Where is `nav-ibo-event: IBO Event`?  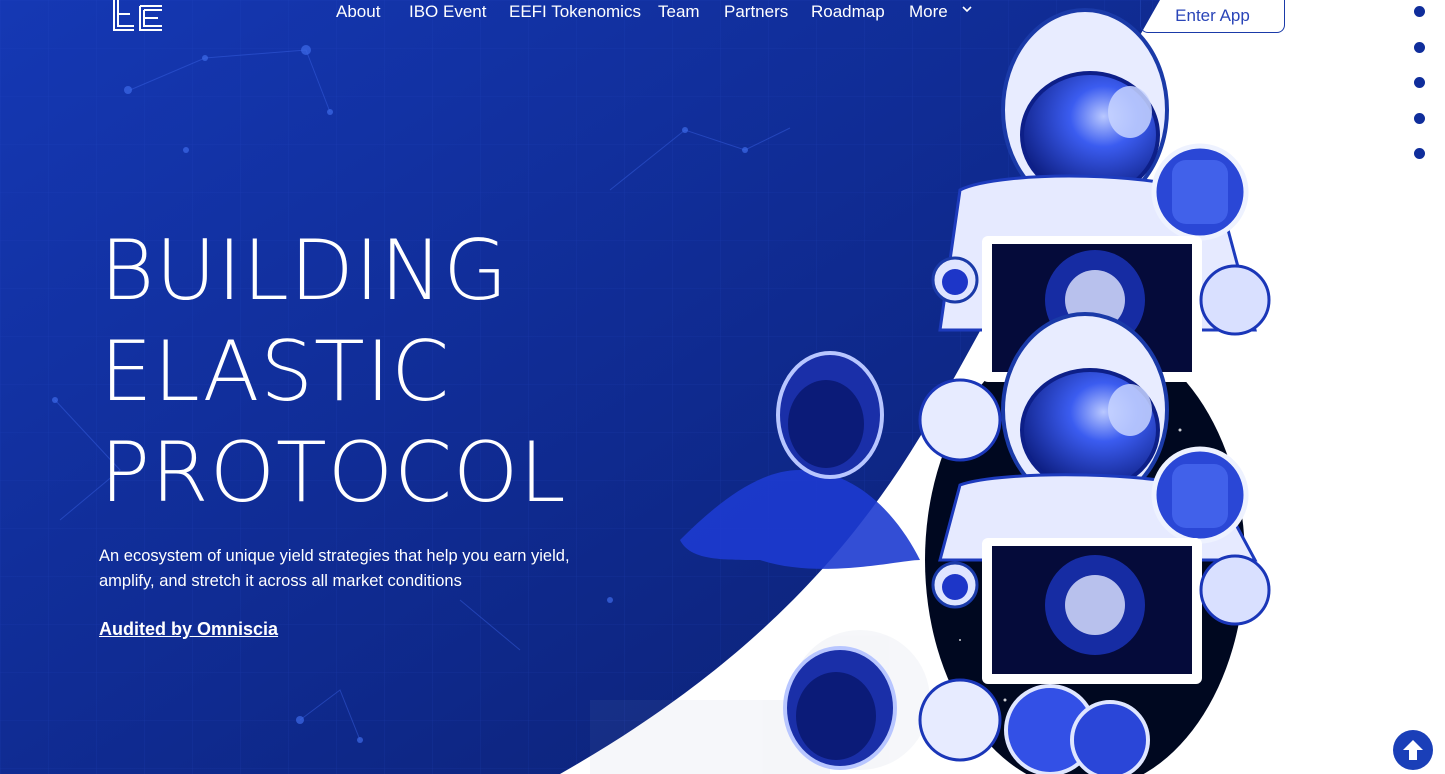
nav-ibo-event: IBO Event is located at coordinates (447, 12).